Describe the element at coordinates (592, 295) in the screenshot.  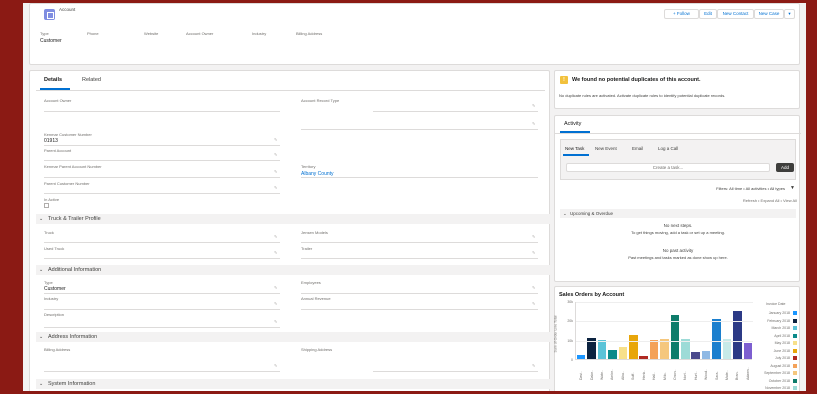
I see `chart-title: Sales Orders by Account` at that location.